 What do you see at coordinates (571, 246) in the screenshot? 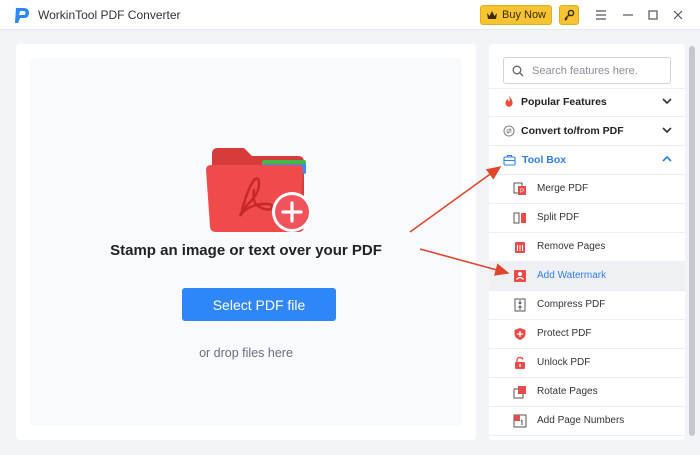
I see `tool-label: Remove Pages` at bounding box center [571, 246].